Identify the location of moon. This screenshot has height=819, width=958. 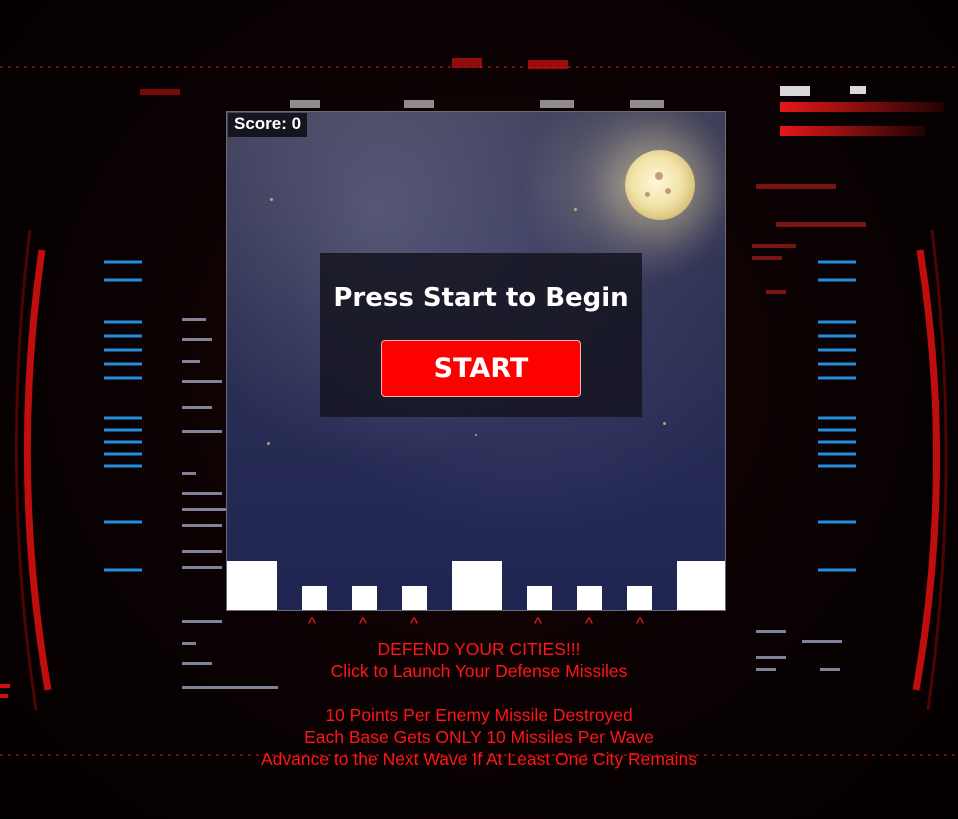
(660, 185).